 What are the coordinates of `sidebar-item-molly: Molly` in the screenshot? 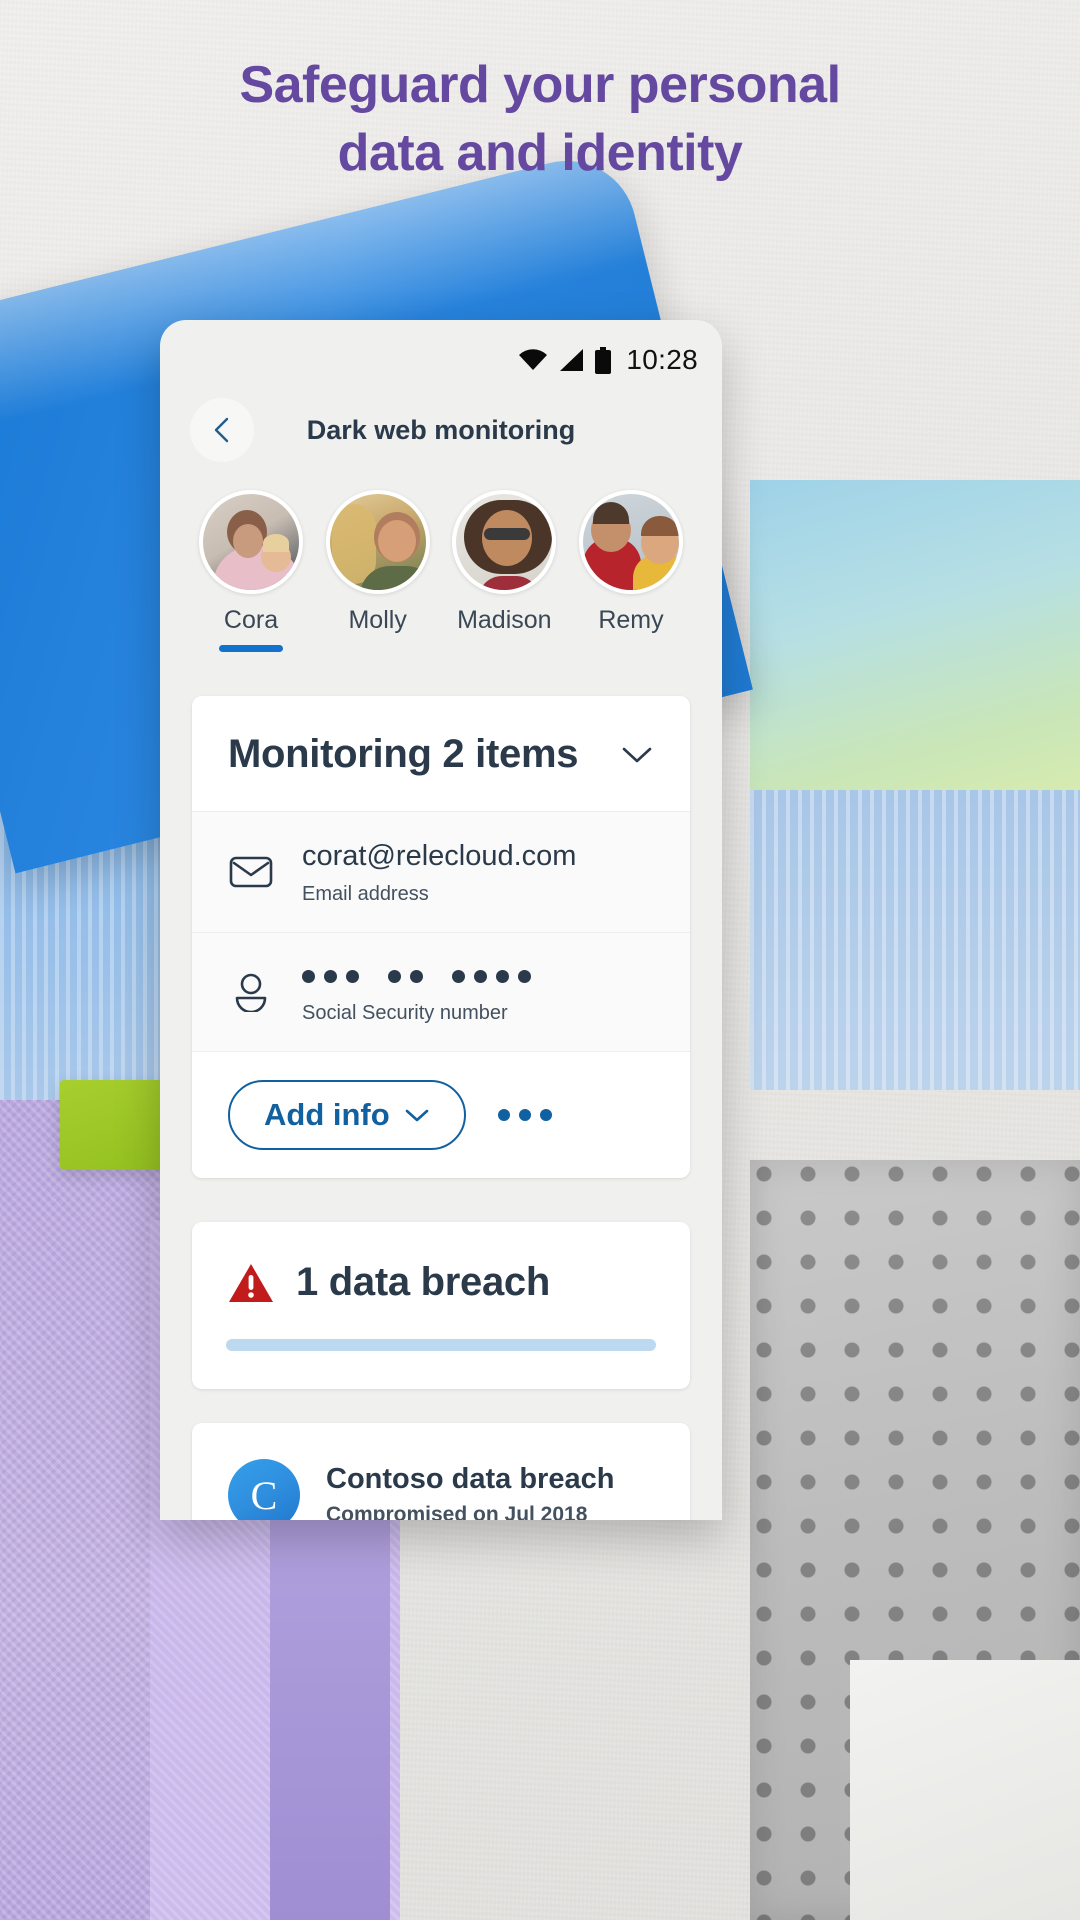 It's located at (378, 571).